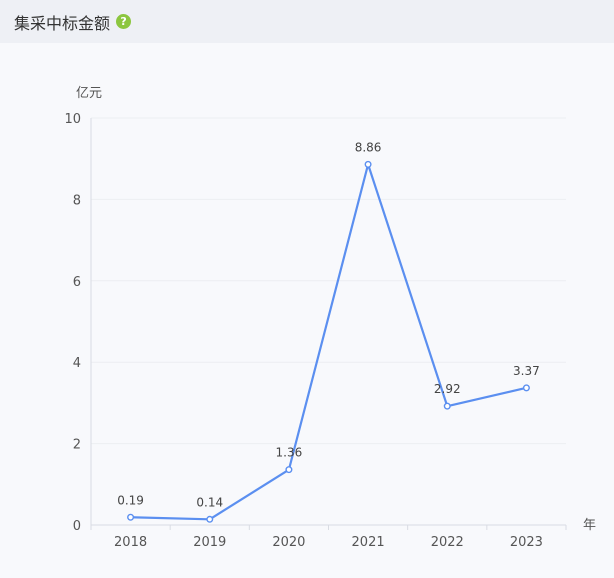 The height and width of the screenshot is (578, 614). What do you see at coordinates (526, 371) in the screenshot?
I see `data-label: 3.37` at bounding box center [526, 371].